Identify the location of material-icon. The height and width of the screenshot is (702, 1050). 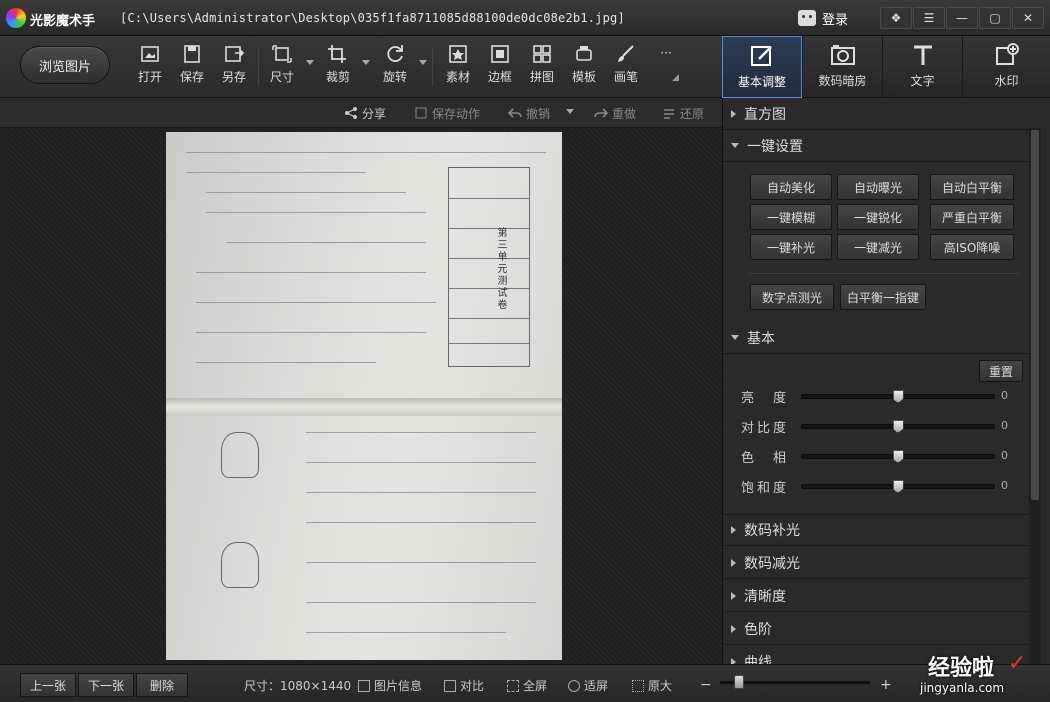
(458, 54).